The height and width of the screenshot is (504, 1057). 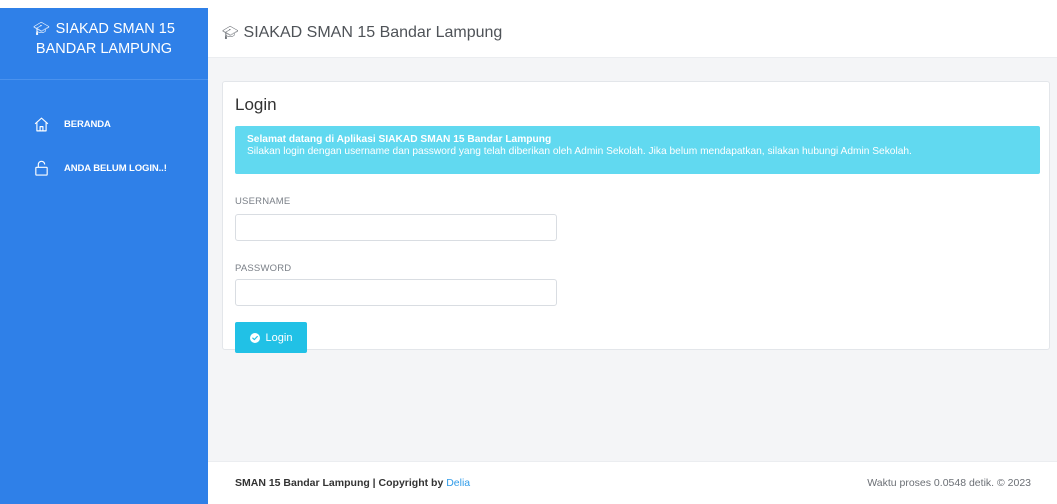 I want to click on footer-copyright-text: SMAN 15 Bandar Lampung | Copyright by, so click(x=341, y=483).